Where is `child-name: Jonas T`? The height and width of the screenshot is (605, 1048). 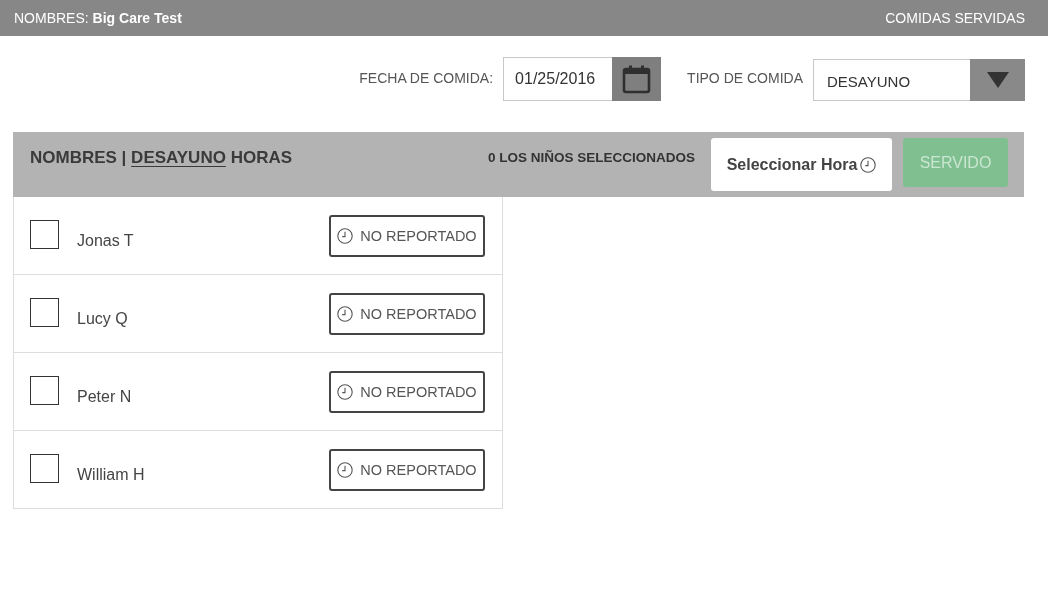 child-name: Jonas T is located at coordinates (105, 240).